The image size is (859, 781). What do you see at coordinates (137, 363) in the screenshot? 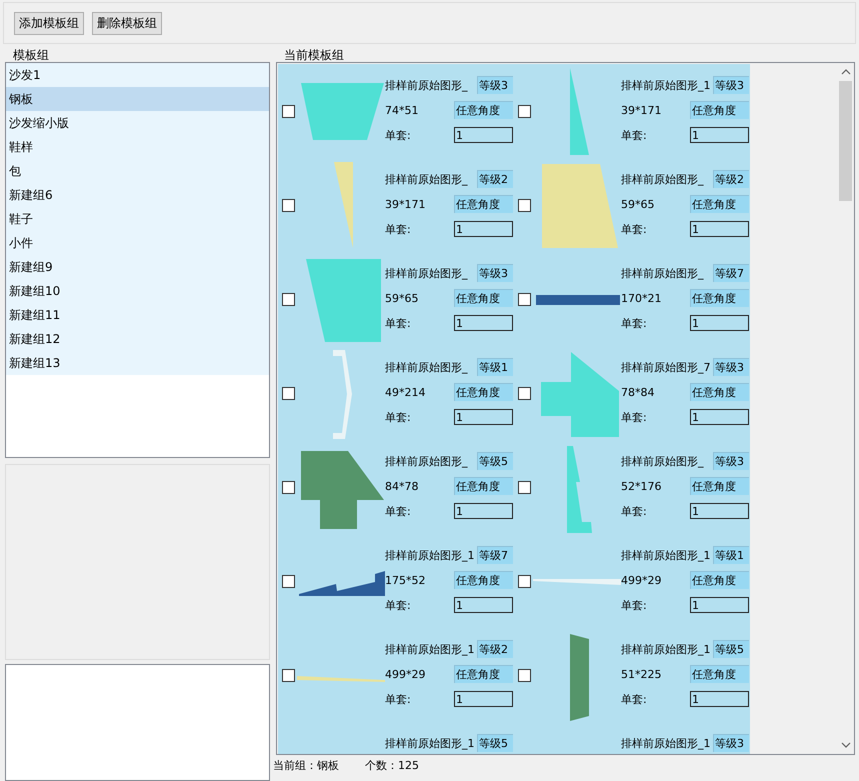
I see `group-item: 新建组13` at bounding box center [137, 363].